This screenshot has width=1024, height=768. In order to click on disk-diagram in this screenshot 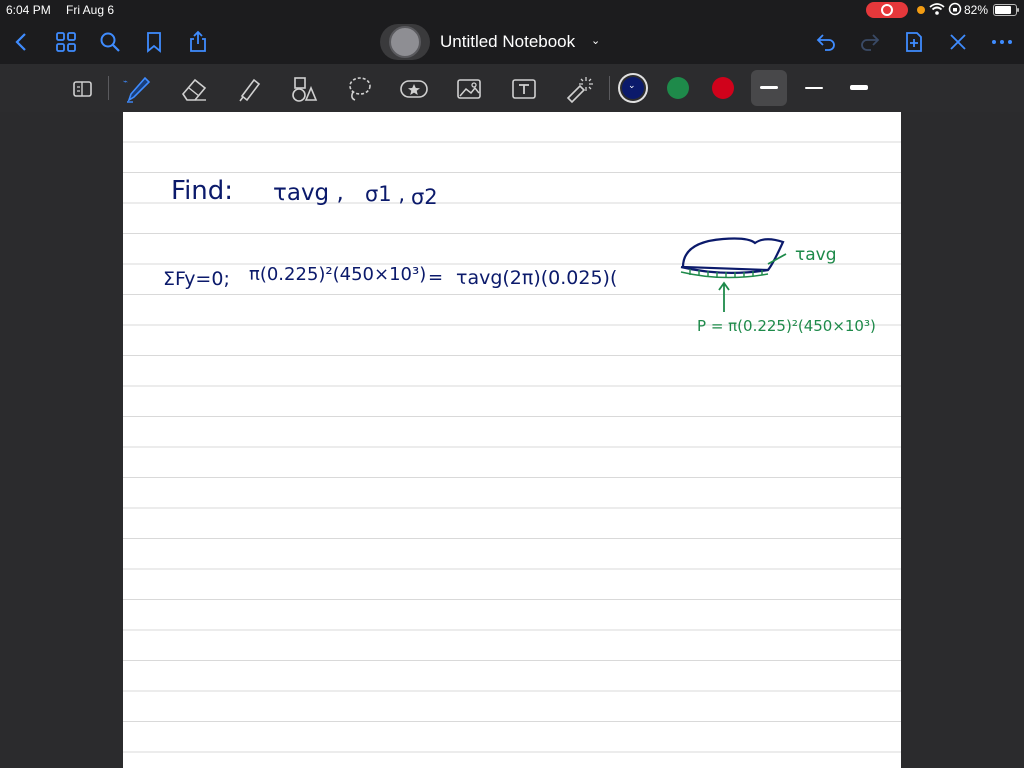, I will do `click(733, 274)`.